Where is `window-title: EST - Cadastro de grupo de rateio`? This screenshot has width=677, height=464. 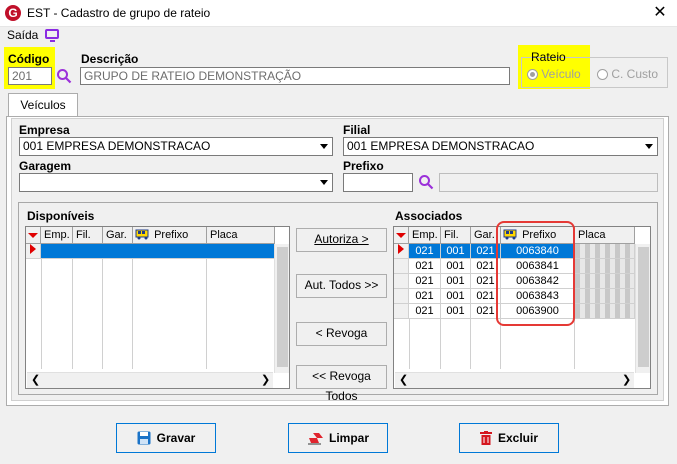 window-title: EST - Cadastro de grupo de rateio is located at coordinates (119, 13).